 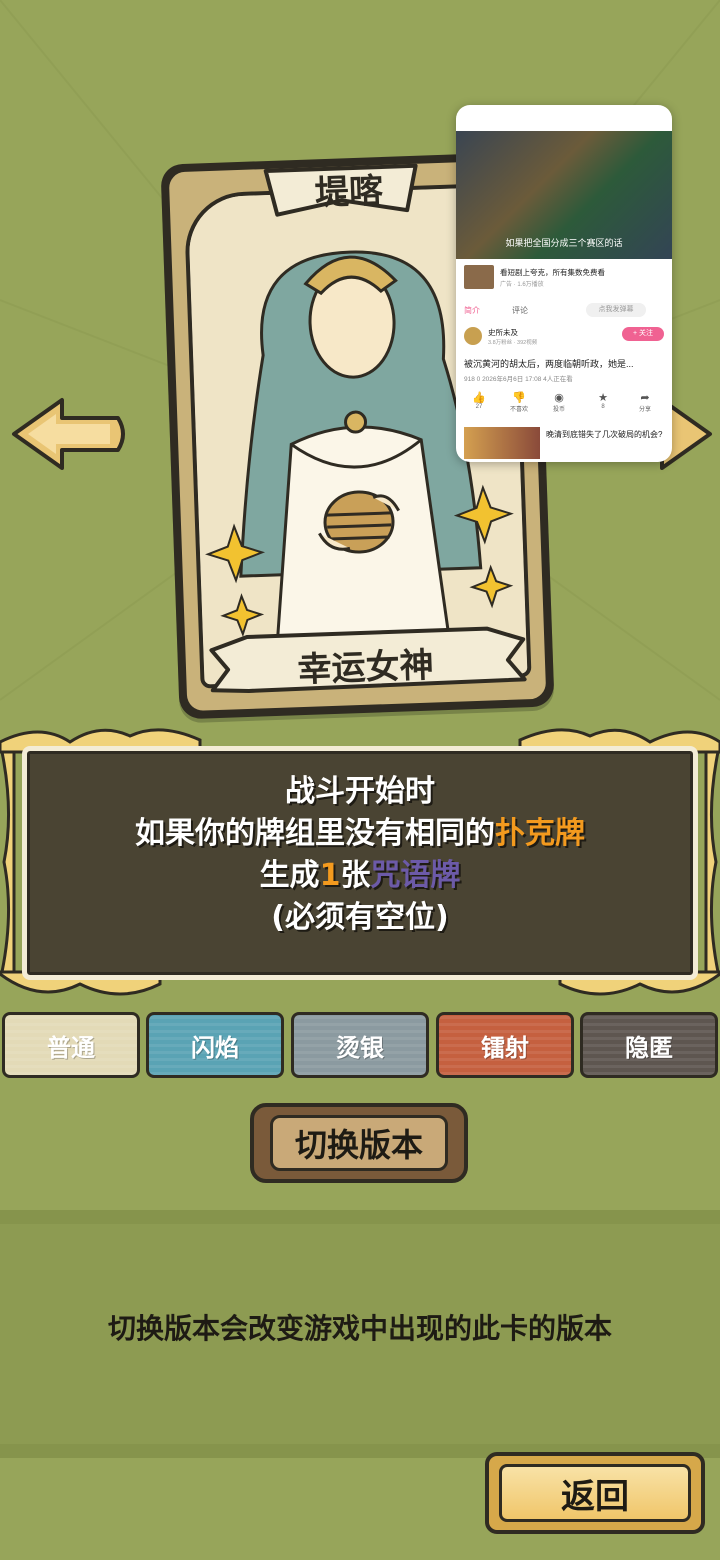 What do you see at coordinates (564, 312) in the screenshot?
I see `popup-tabs: 简介 评论 点我发弹幕` at bounding box center [564, 312].